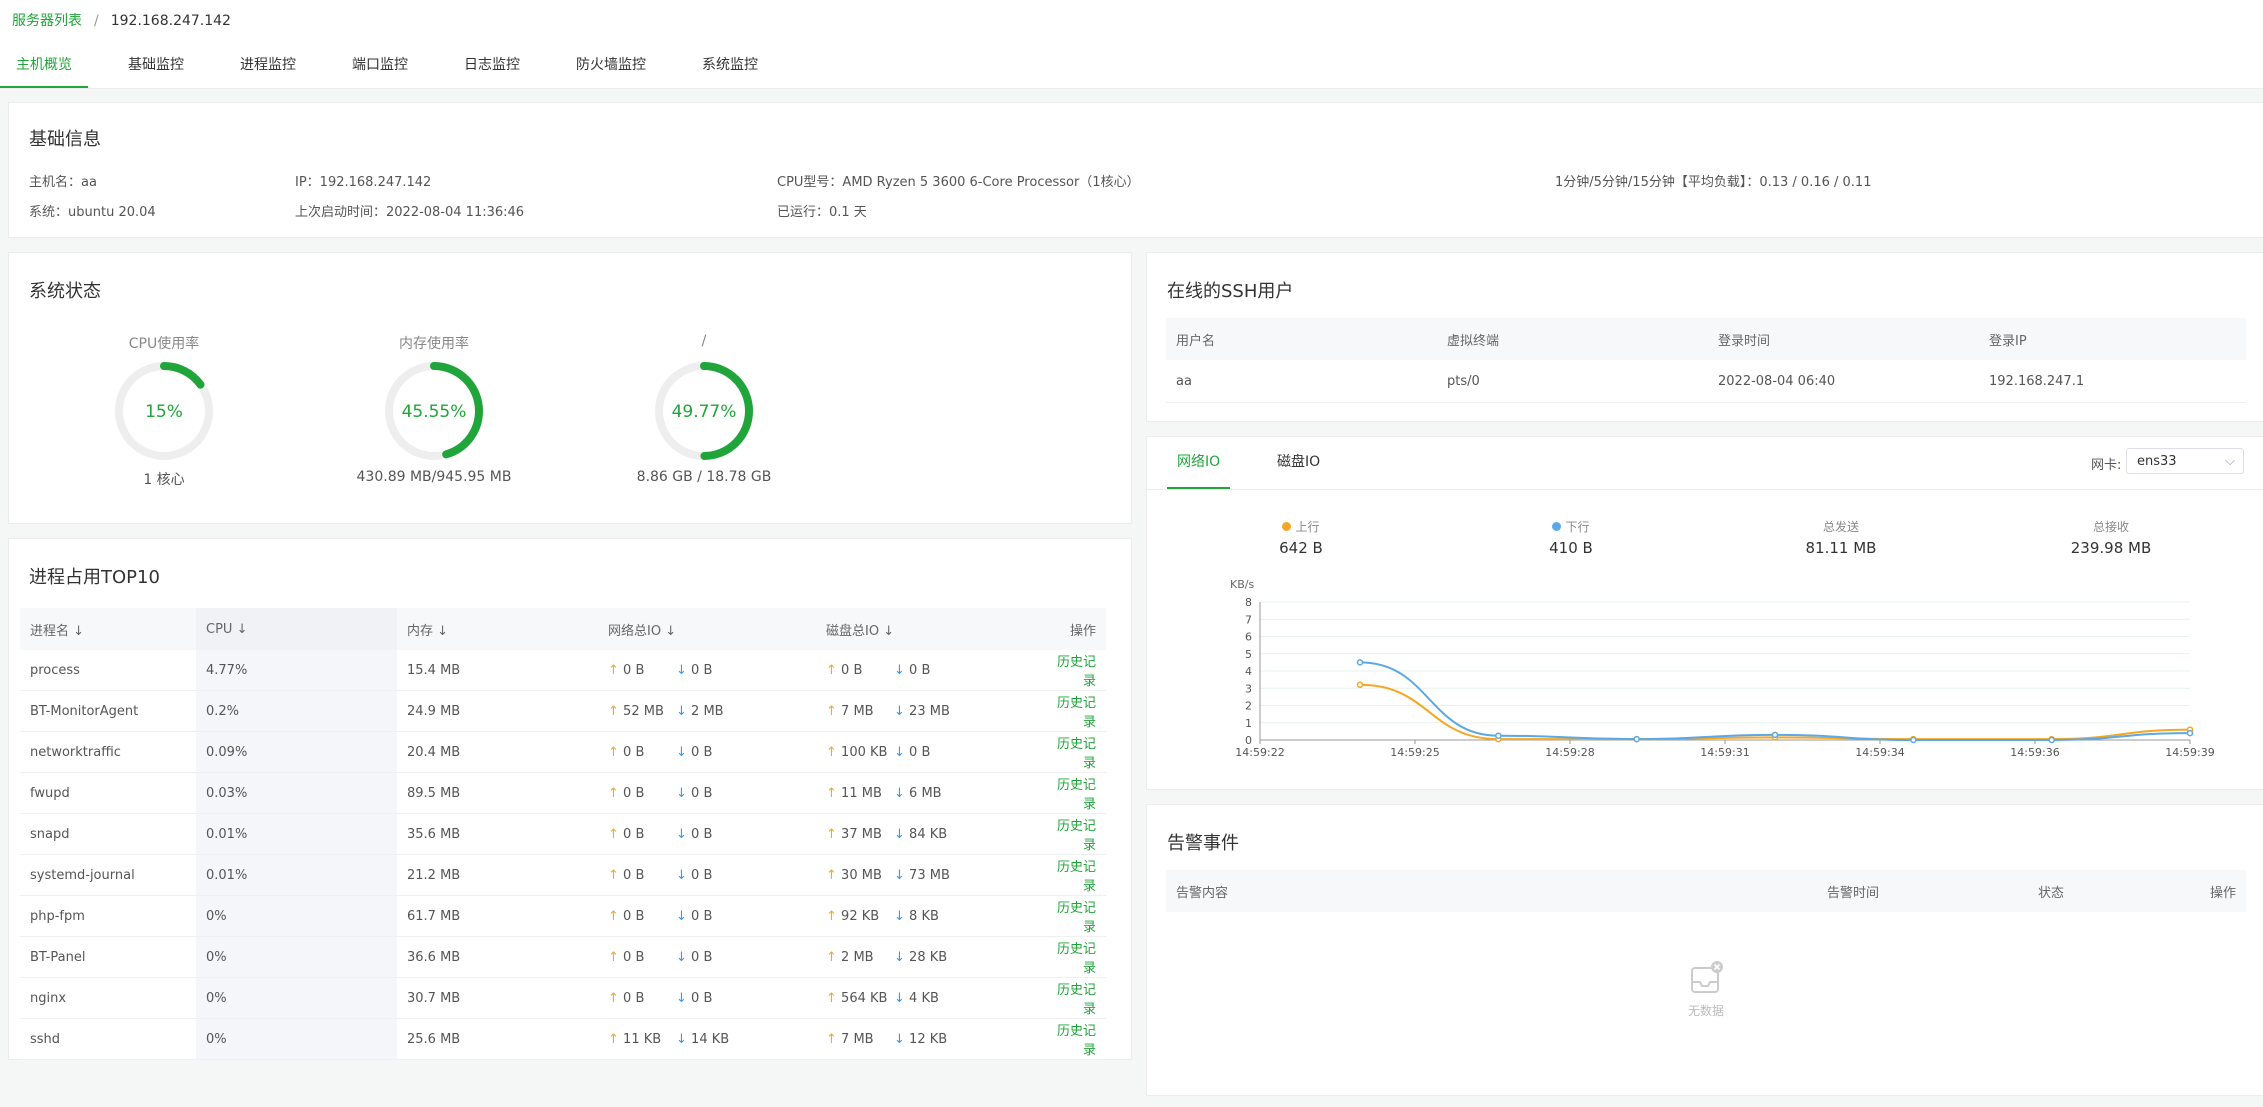  I want to click on tab-basic-monitor: 基础监控, so click(156, 69).